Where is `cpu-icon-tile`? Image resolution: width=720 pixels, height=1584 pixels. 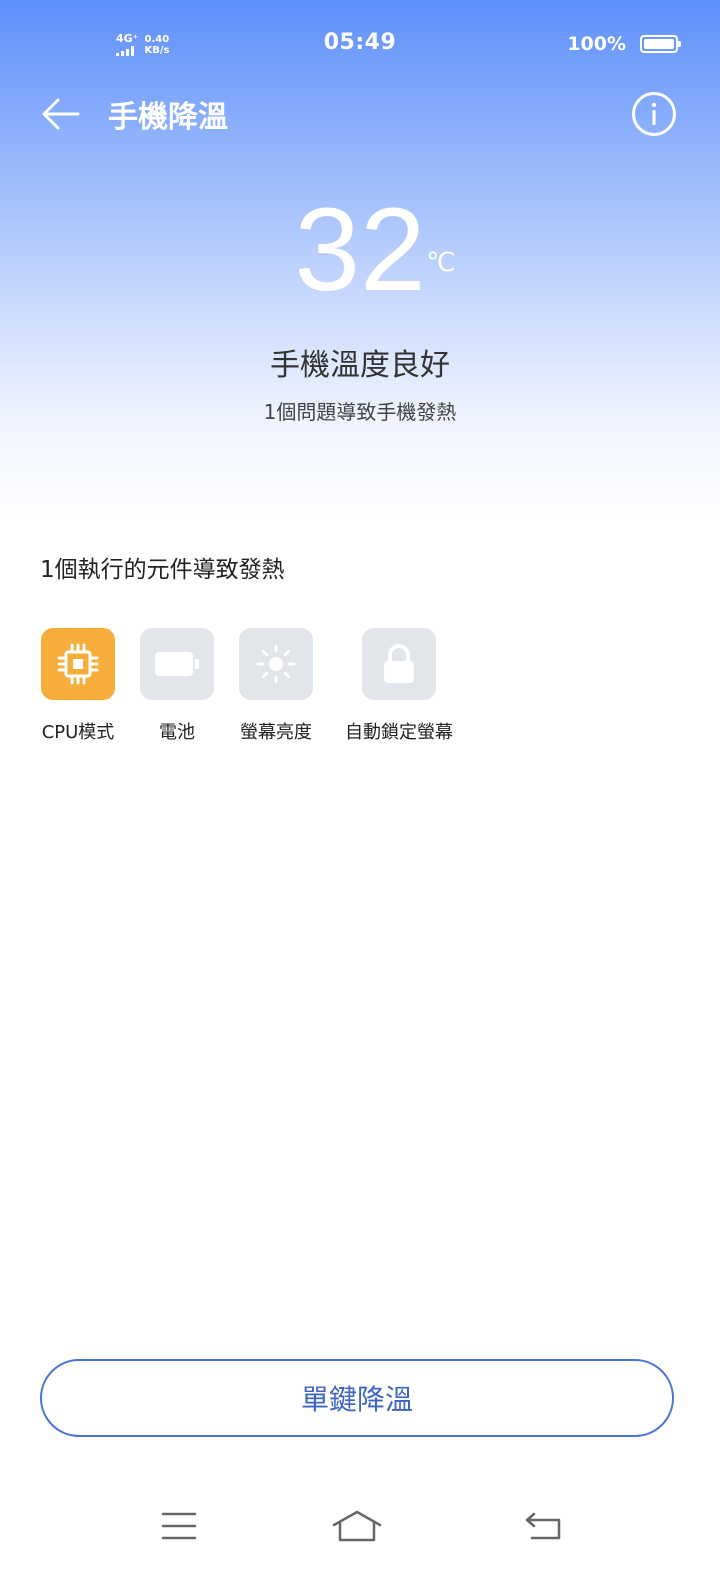
cpu-icon-tile is located at coordinates (78, 664).